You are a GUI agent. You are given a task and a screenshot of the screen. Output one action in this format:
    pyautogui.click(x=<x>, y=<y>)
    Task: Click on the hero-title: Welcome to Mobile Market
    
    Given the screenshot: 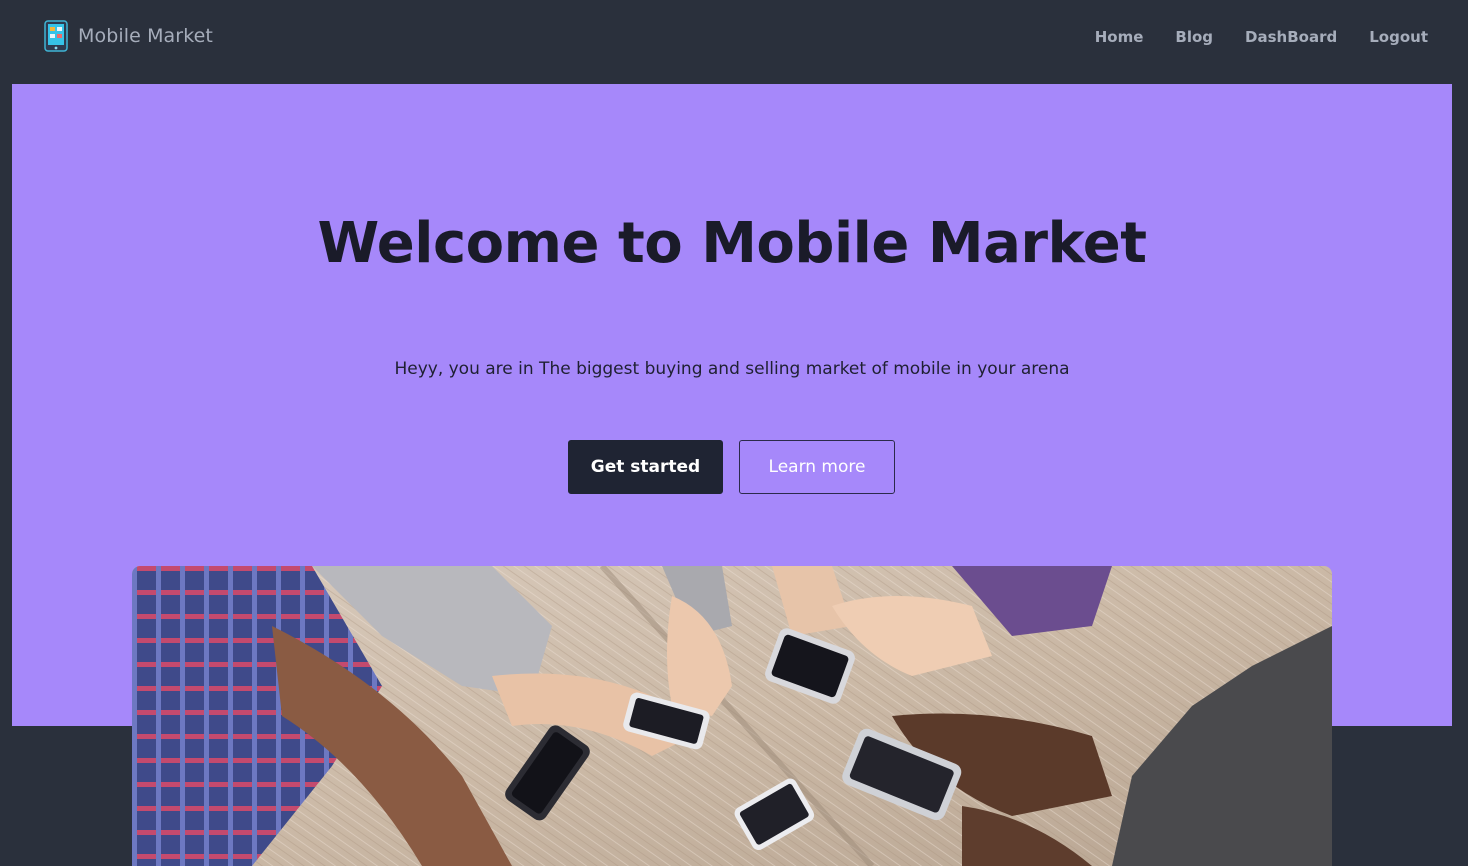 What is the action you would take?
    pyautogui.click(x=732, y=243)
    